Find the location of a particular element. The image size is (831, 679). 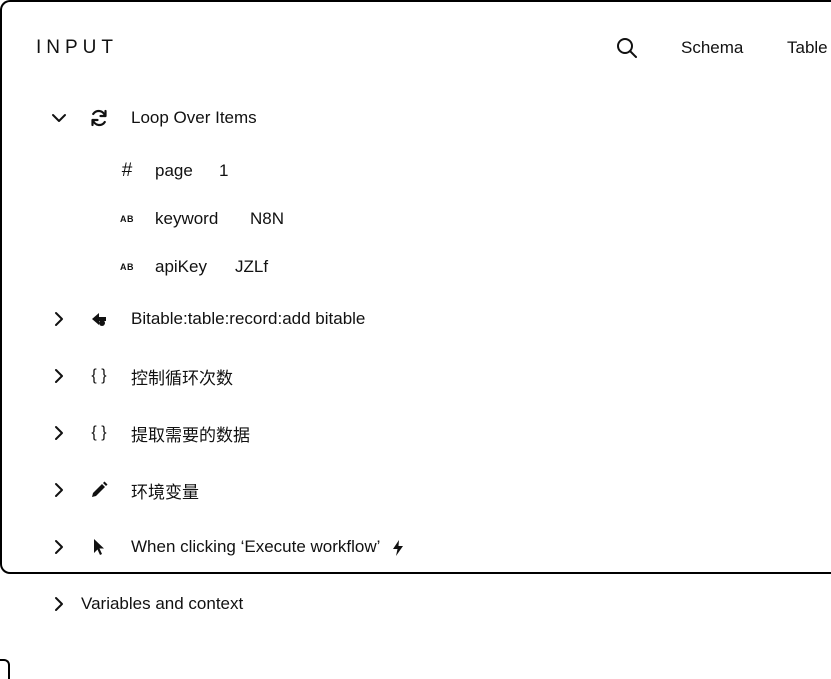

lightning-icon is located at coordinates (398, 547).